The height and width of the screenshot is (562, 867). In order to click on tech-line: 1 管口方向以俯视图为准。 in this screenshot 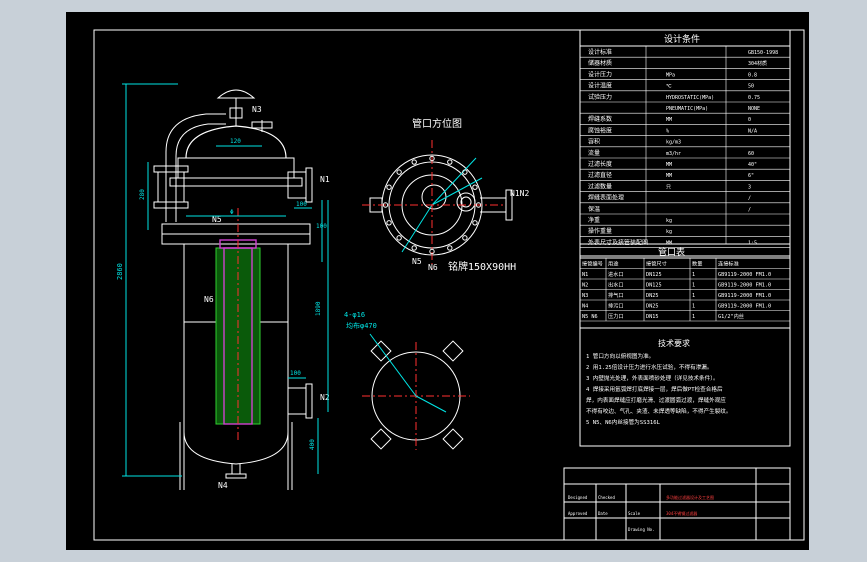, I will do `click(620, 356)`.